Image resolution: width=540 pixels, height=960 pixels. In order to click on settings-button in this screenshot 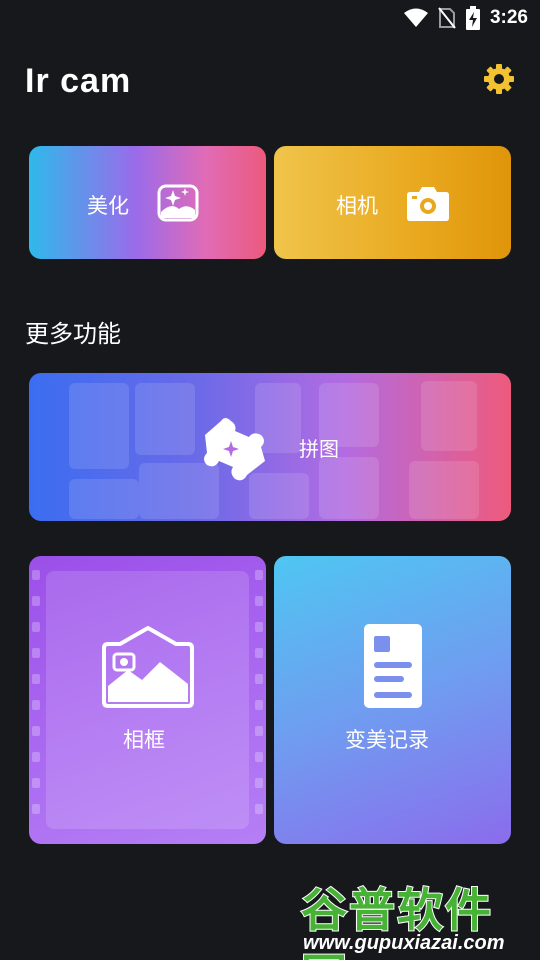, I will do `click(499, 79)`.